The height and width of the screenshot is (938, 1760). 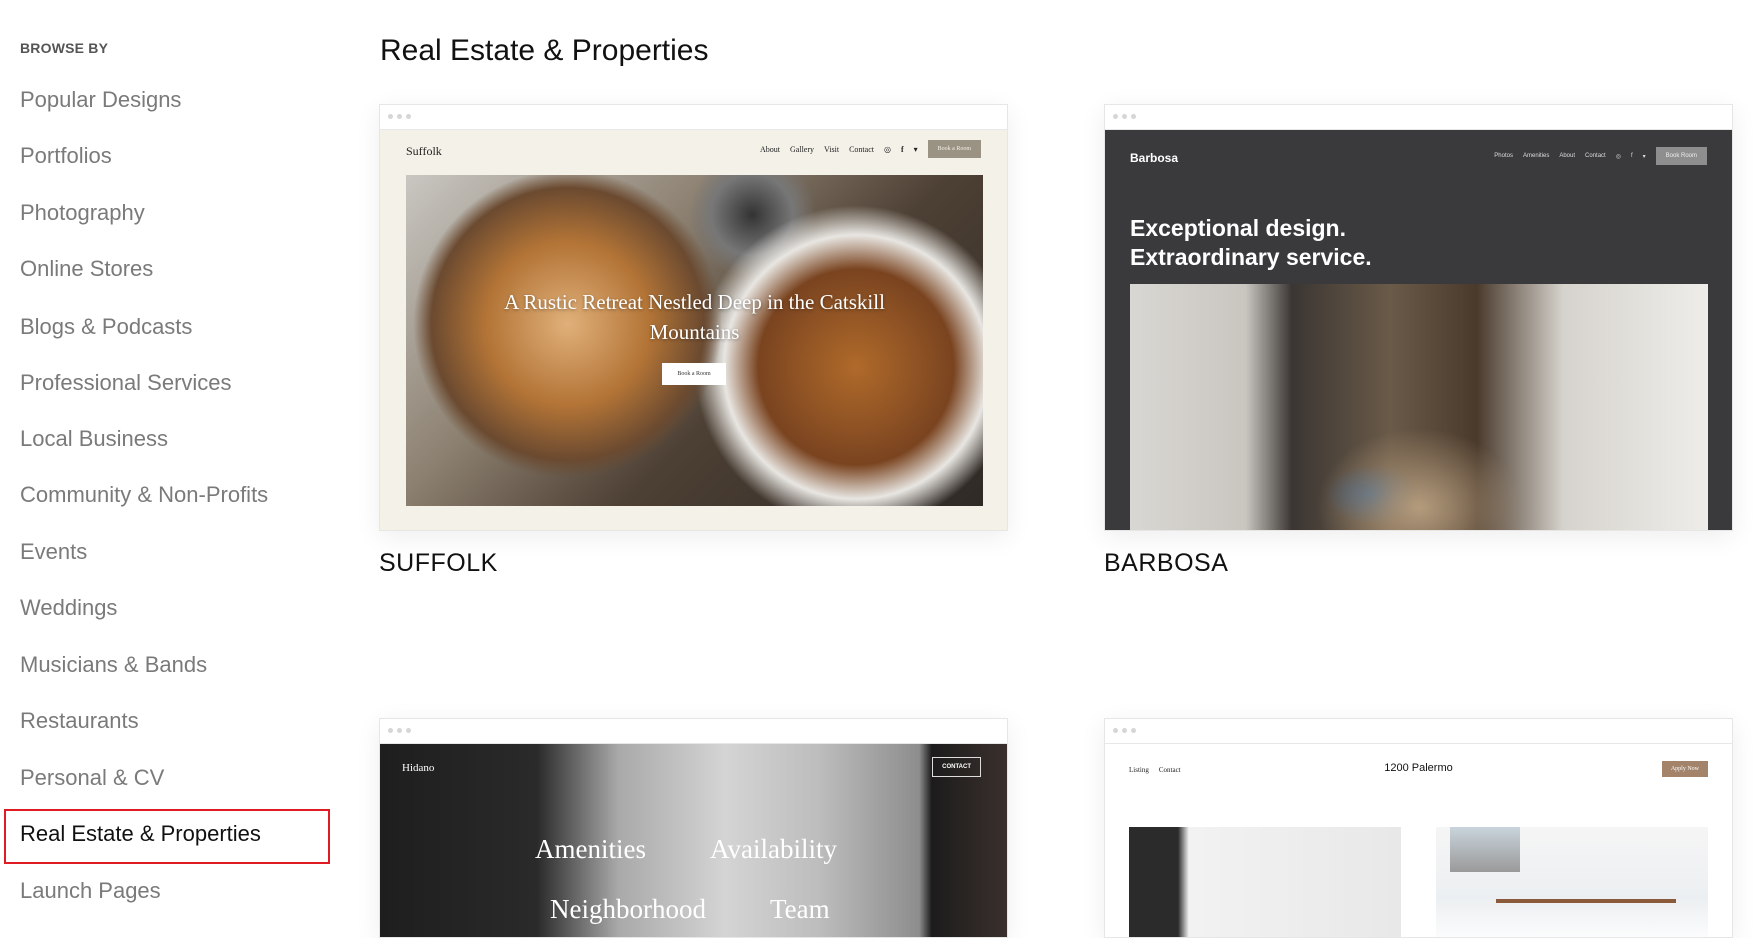 I want to click on sidebar-item-events: Events, so click(x=53, y=552).